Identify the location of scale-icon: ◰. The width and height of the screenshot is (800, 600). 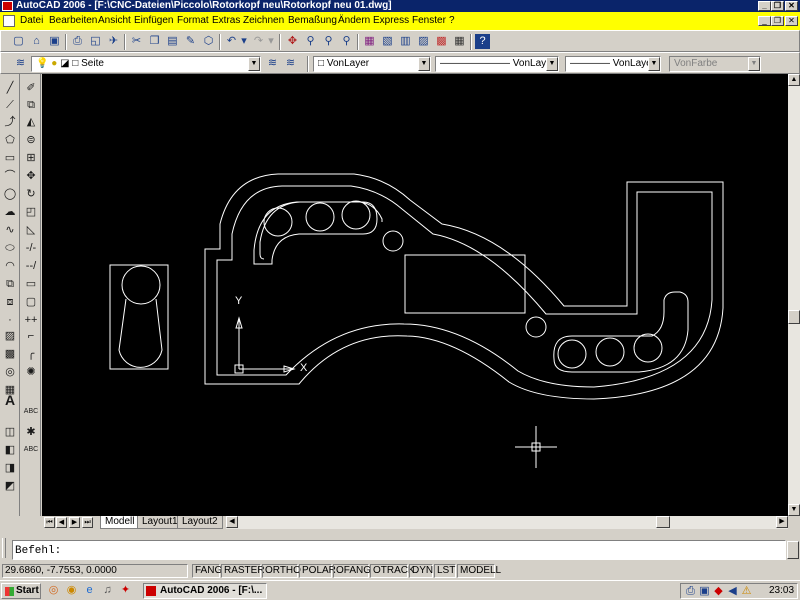
(31, 212).